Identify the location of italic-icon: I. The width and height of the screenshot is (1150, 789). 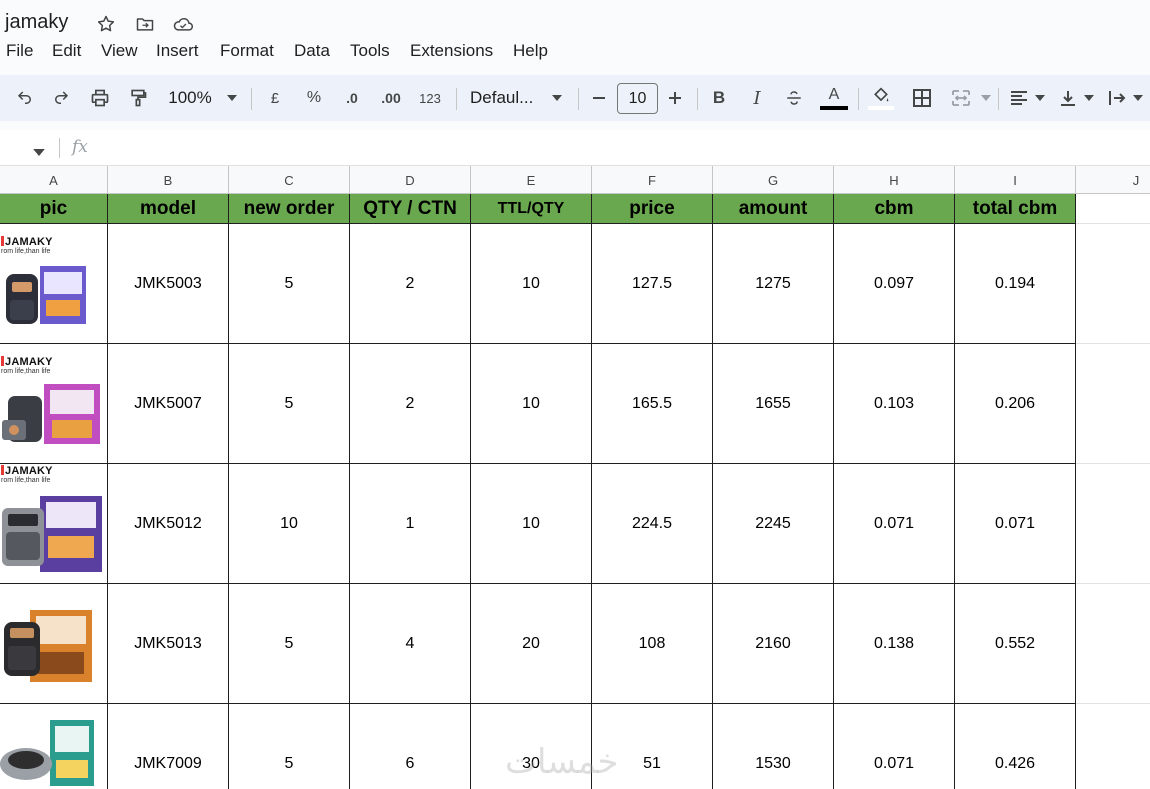
(757, 98).